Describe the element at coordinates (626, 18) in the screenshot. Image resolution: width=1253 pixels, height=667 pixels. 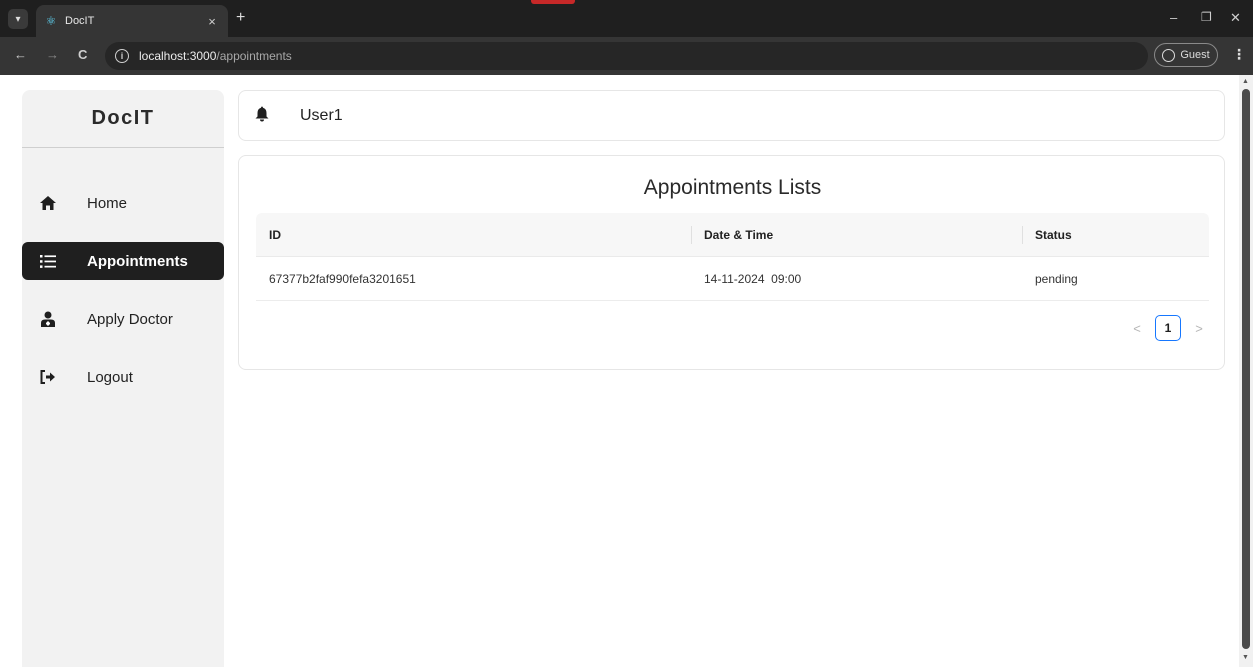
I see `browser-tab-bar: ▾ ⚛ DocIT × + – ❐ ✕` at that location.